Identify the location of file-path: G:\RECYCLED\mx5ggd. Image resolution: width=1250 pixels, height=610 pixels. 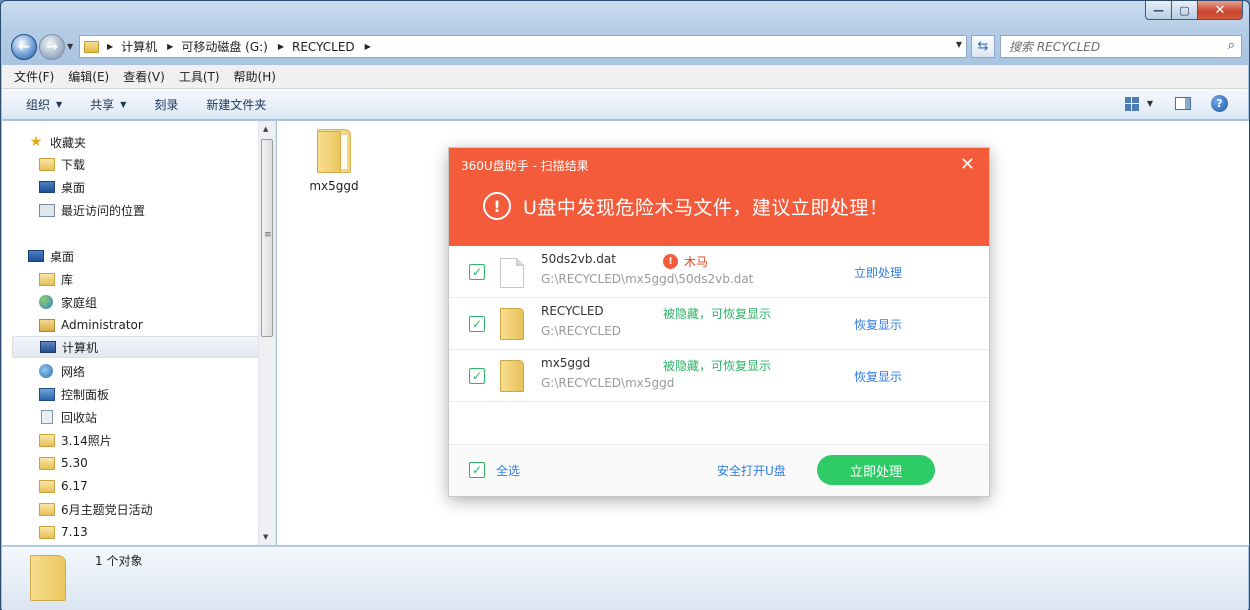
(608, 383).